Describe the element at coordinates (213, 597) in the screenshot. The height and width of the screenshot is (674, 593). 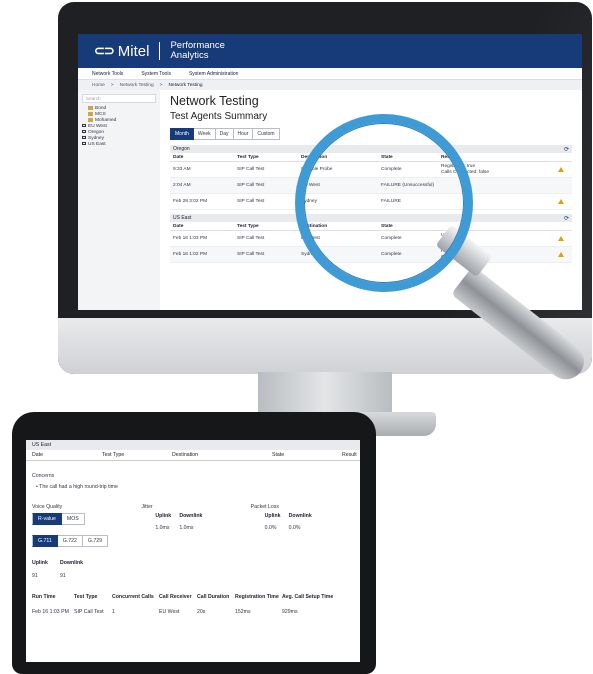
I see `col-call-duration: Call Duration` at that location.